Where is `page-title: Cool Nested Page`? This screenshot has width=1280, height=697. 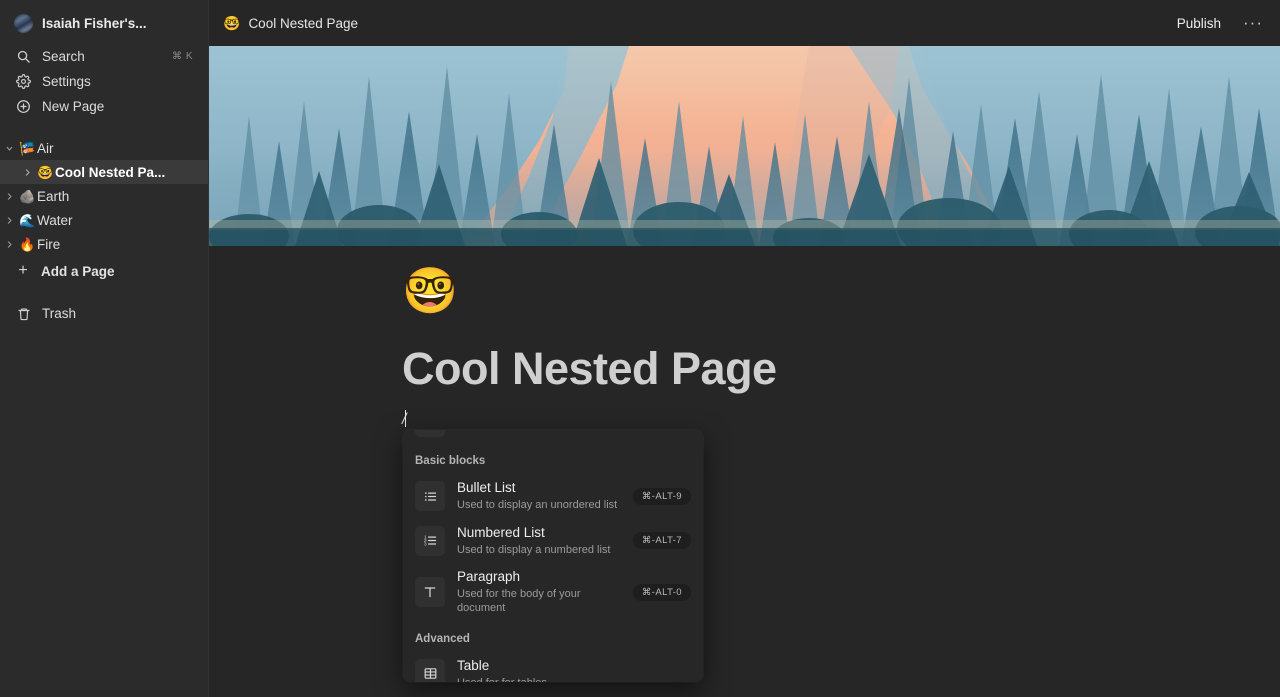 page-title: Cool Nested Page is located at coordinates (841, 369).